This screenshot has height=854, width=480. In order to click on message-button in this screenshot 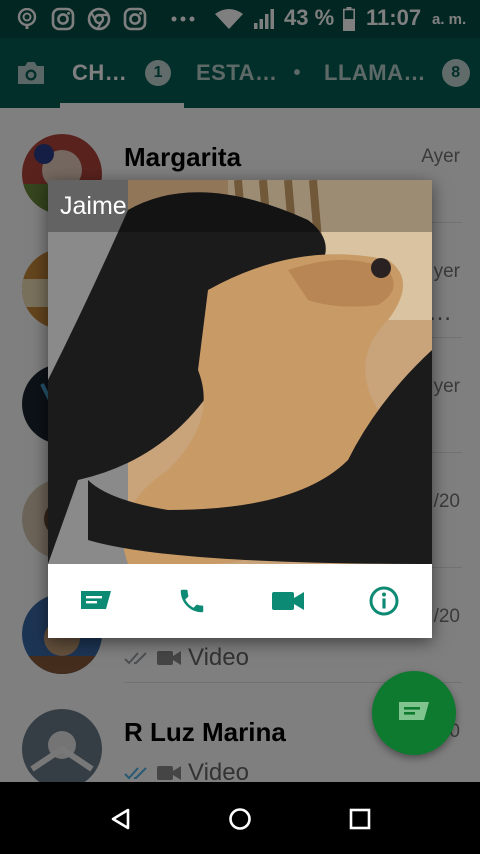, I will do `click(96, 601)`.